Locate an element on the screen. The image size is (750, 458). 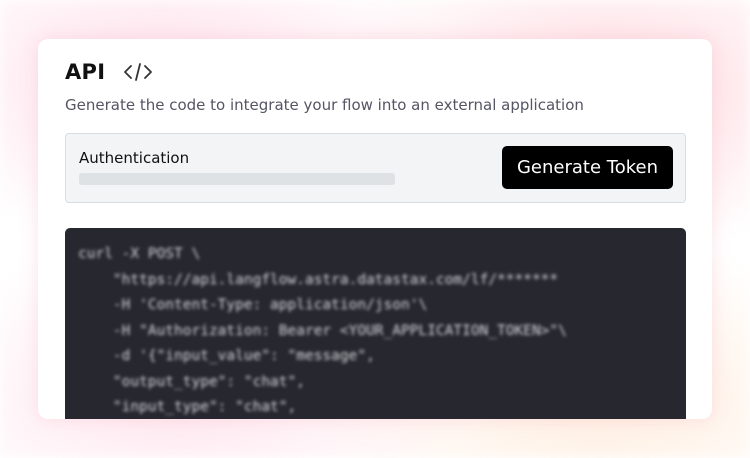
code-line: -H 'Content-Type: application/json'\ is located at coordinates (253, 305).